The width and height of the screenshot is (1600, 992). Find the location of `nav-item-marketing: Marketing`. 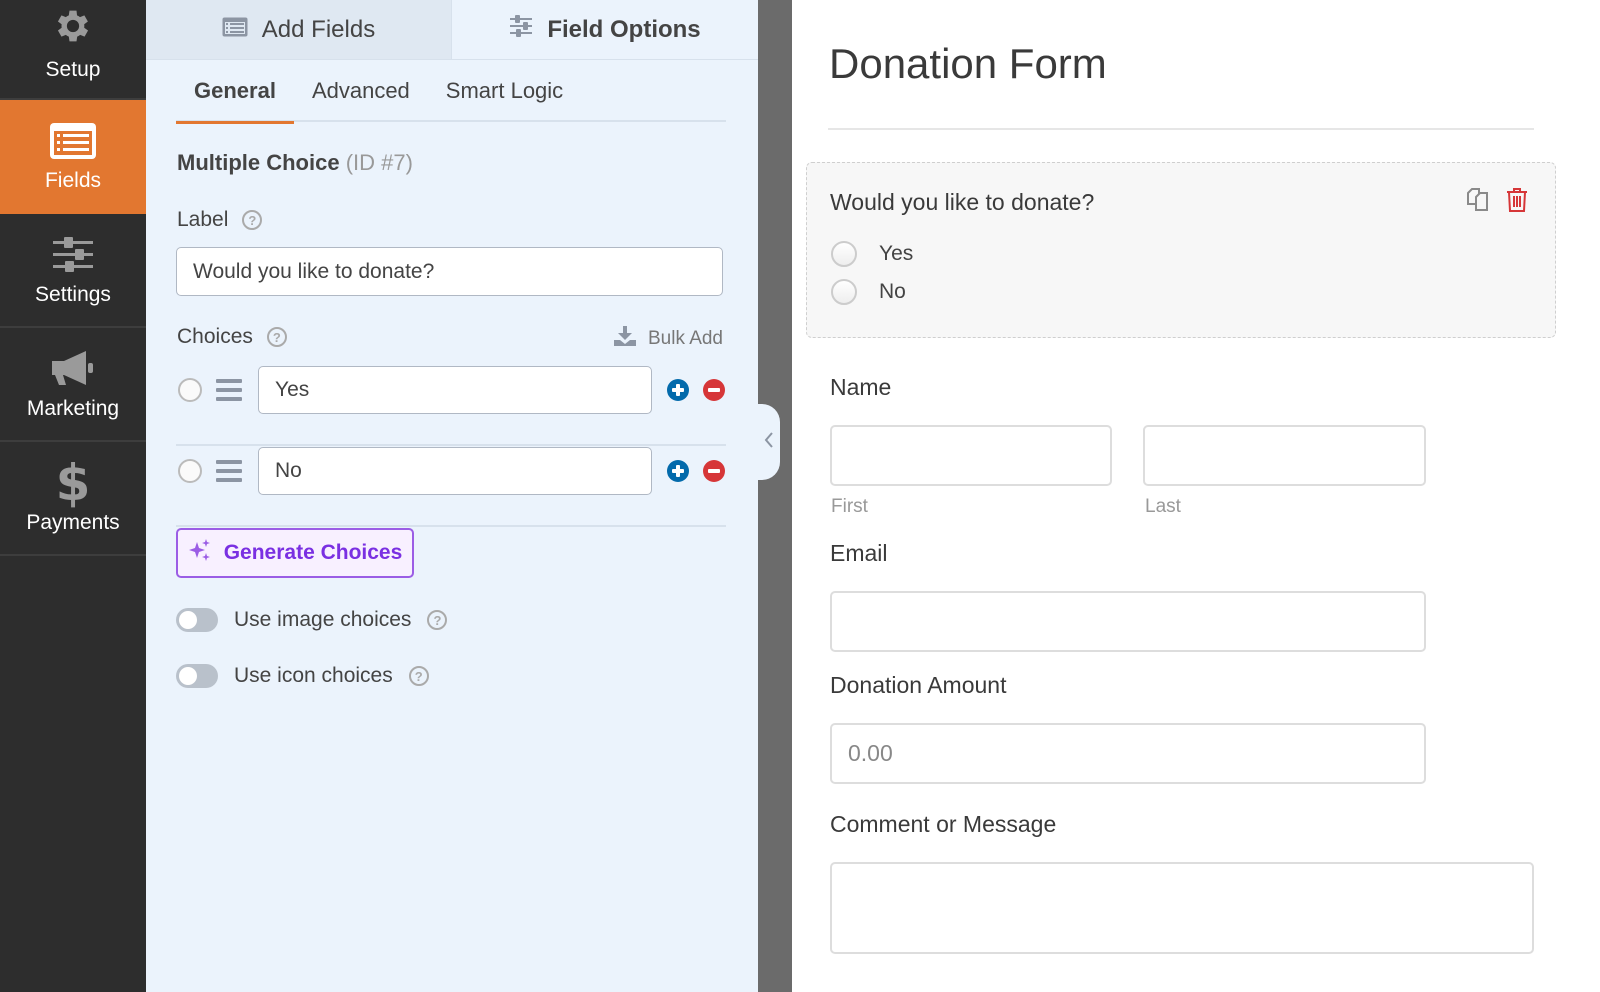

nav-item-marketing: Marketing is located at coordinates (73, 385).